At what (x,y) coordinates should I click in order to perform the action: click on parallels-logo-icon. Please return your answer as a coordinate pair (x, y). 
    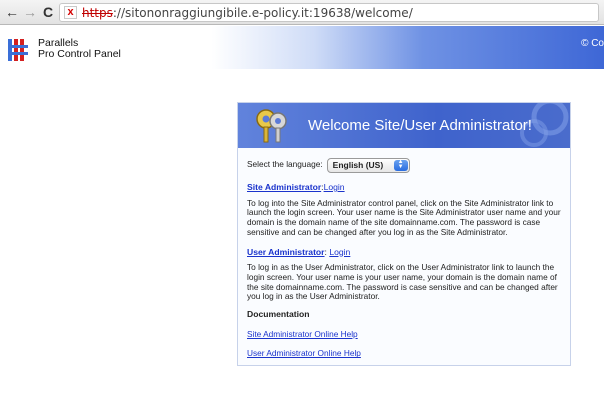
    Looking at the image, I should click on (18, 50).